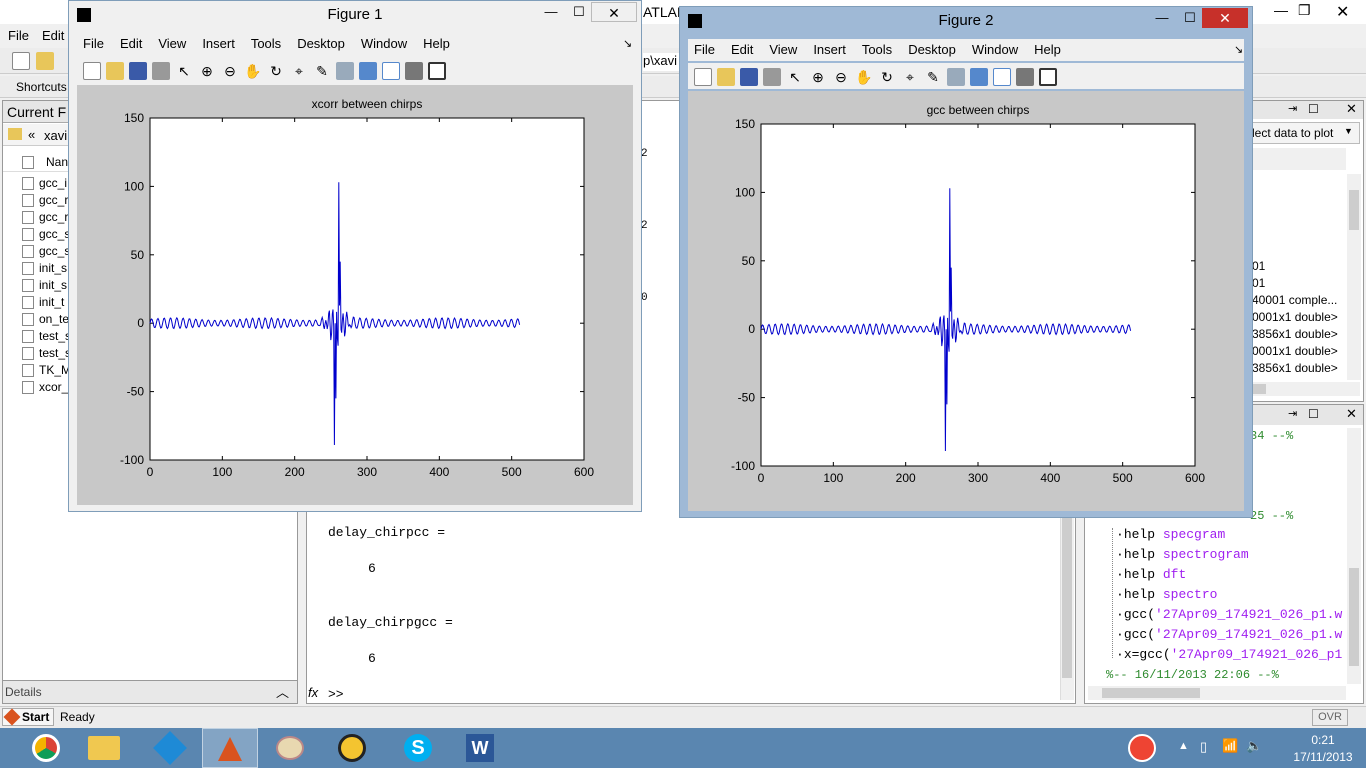 This screenshot has width=1366, height=768. Describe the element at coordinates (352, 748) in the screenshot. I see `audio-taskbar-button` at that location.